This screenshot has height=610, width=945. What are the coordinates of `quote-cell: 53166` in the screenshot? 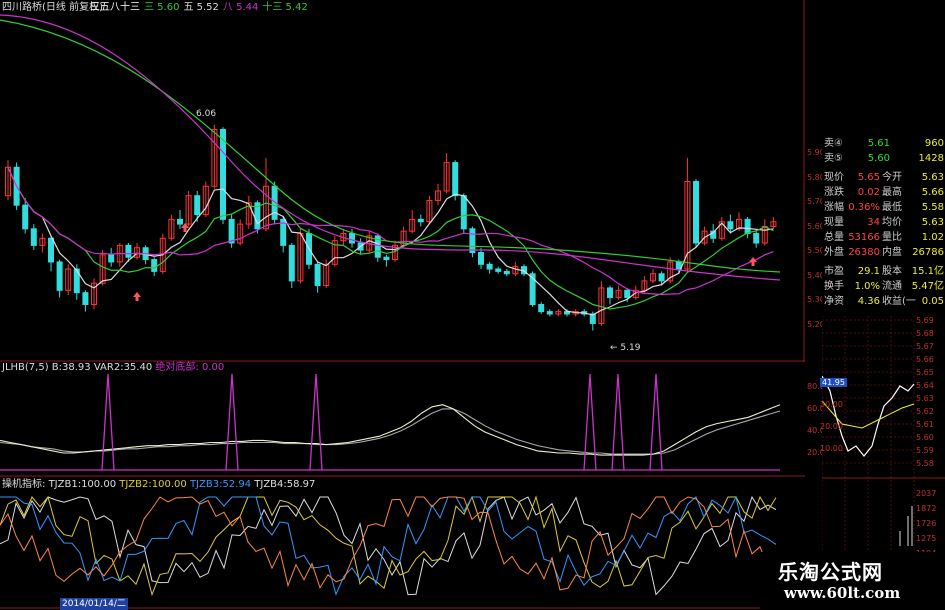 It's located at (864, 237).